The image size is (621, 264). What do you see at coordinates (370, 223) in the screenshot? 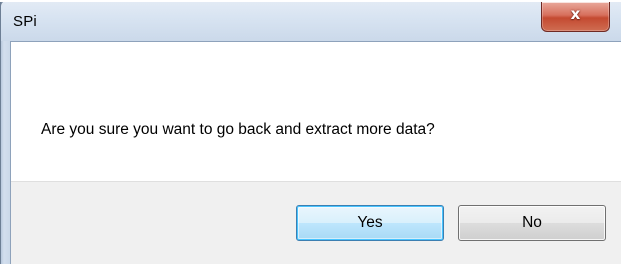
I see `yes-button: Yes` at bounding box center [370, 223].